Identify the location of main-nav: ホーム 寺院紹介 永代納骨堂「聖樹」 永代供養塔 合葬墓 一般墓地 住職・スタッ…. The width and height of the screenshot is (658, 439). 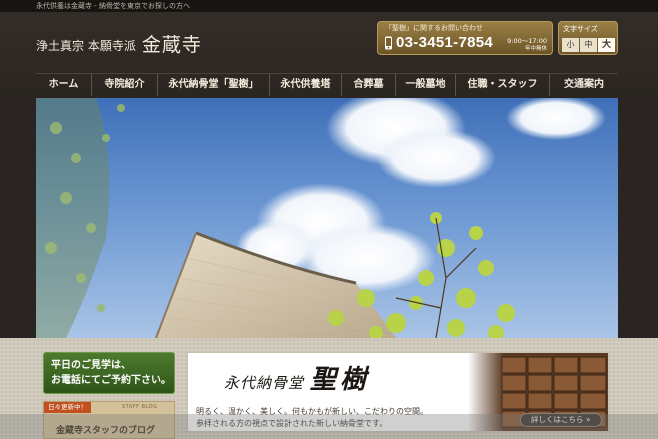
(327, 84).